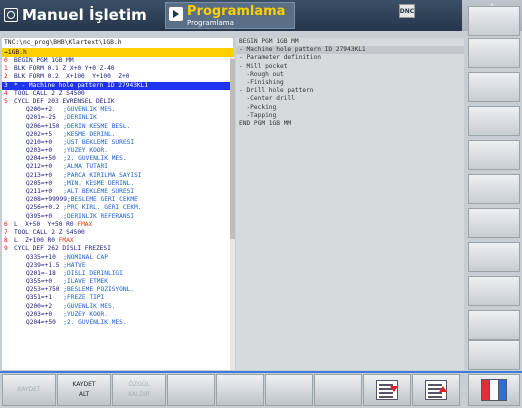 This screenshot has height=408, width=522. I want to click on structure-item: - Mill pocket, so click(350, 67).